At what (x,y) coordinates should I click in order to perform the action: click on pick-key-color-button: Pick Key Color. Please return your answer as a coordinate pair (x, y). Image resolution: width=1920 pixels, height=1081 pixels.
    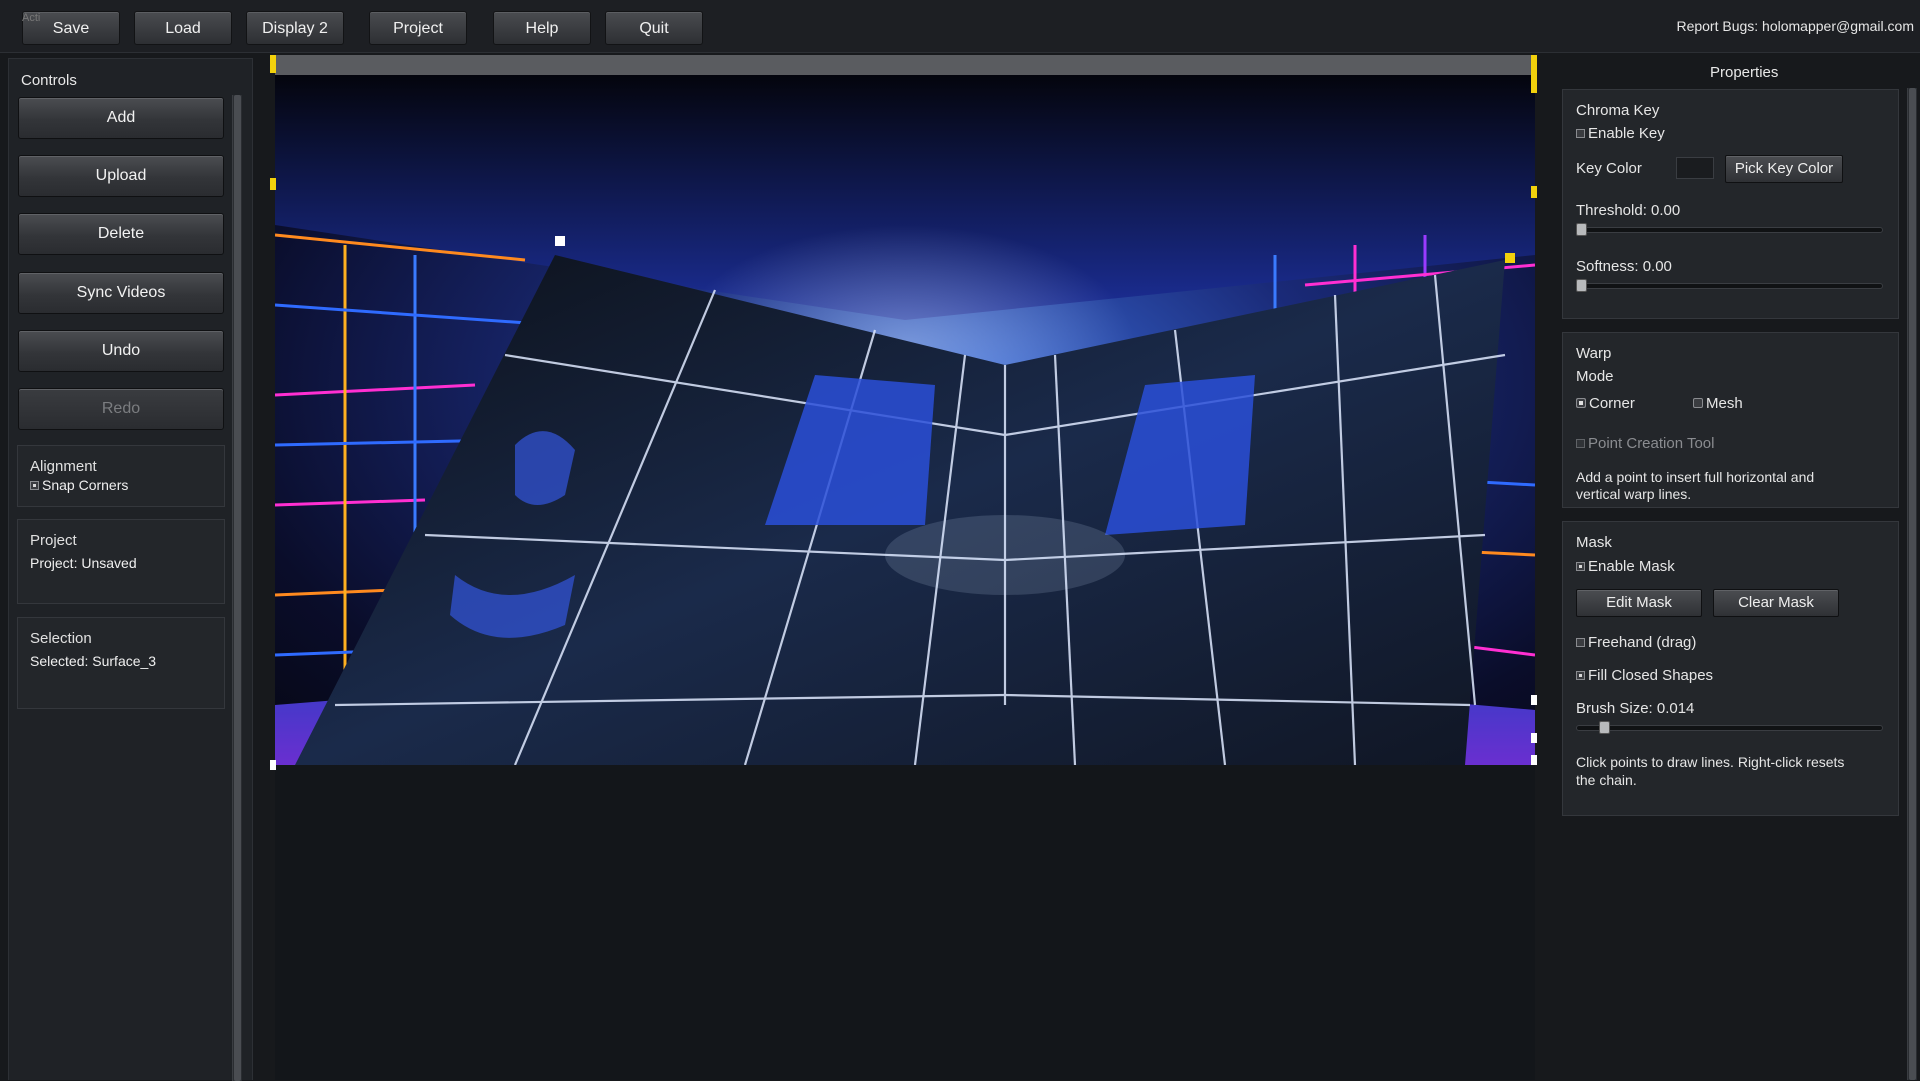
    Looking at the image, I should click on (1784, 169).